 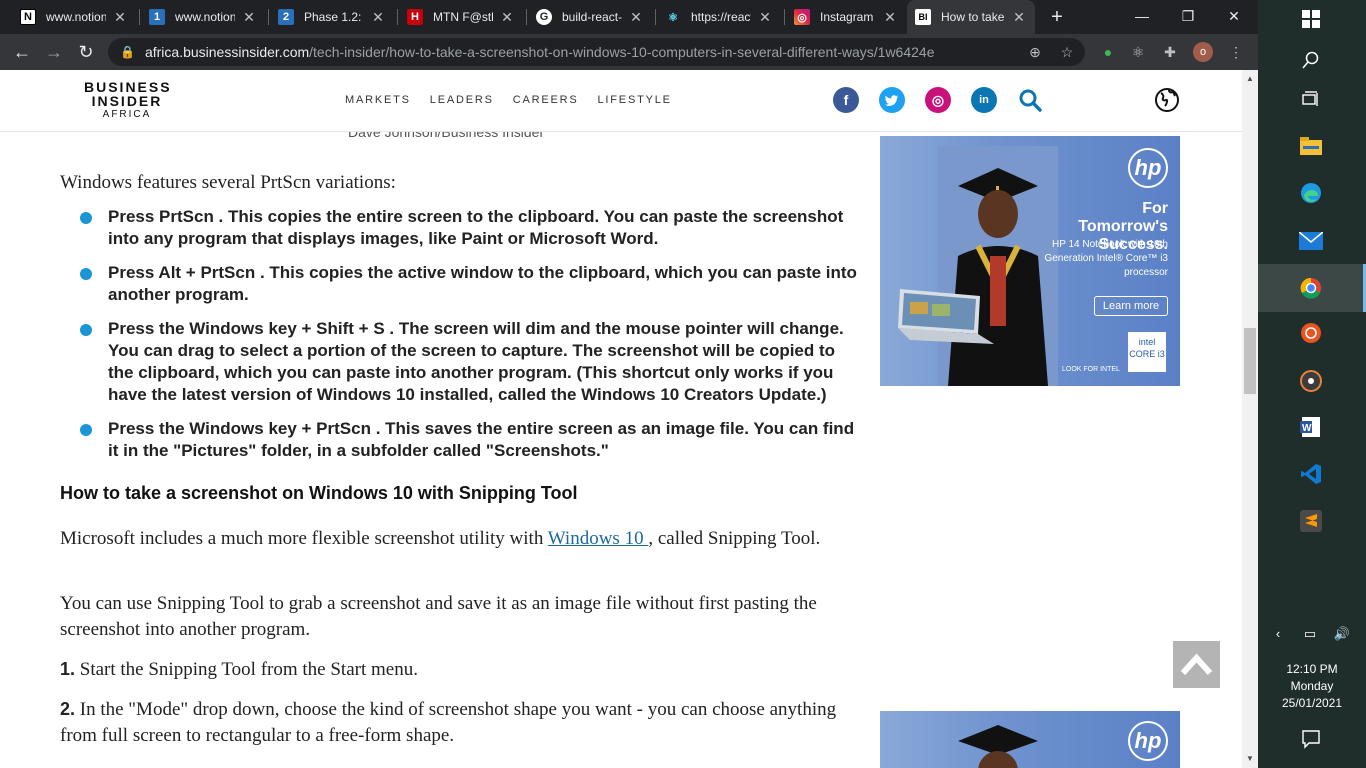 What do you see at coordinates (1250, 419) in the screenshot?
I see `scrollbar-track` at bounding box center [1250, 419].